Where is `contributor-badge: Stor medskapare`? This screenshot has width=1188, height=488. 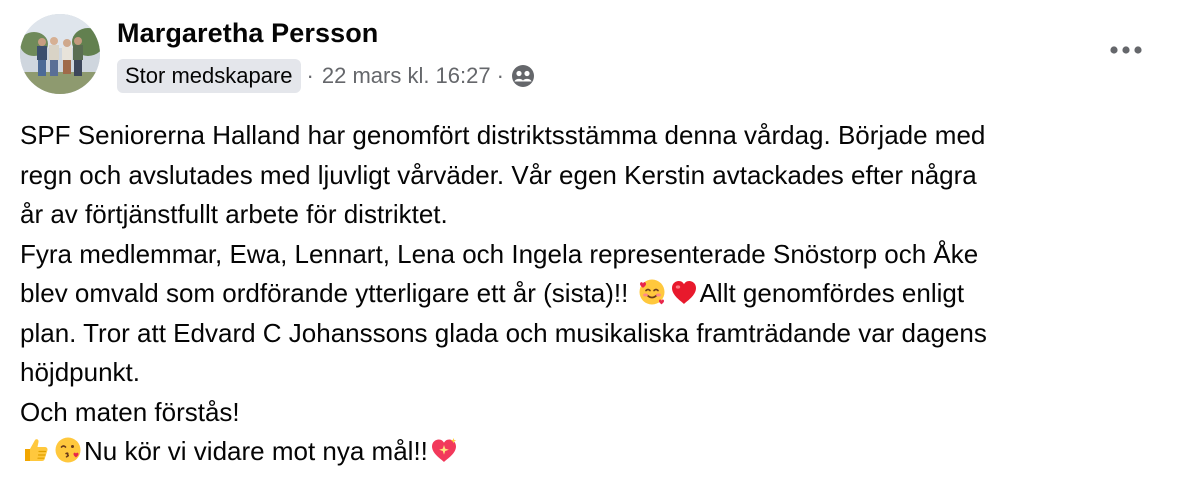 contributor-badge: Stor medskapare is located at coordinates (209, 76).